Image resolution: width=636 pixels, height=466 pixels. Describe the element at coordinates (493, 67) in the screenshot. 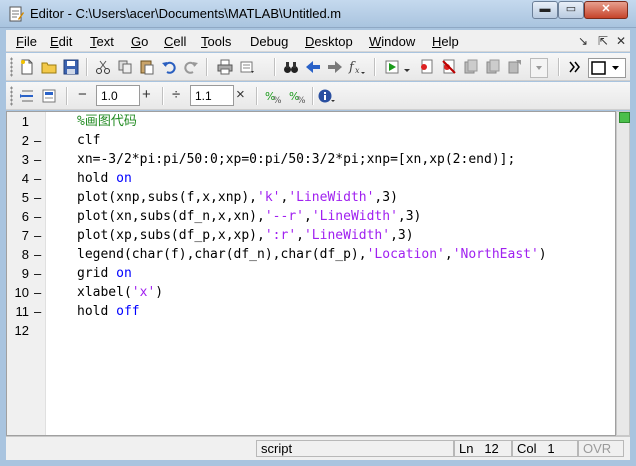

I see `step-in-button` at that location.